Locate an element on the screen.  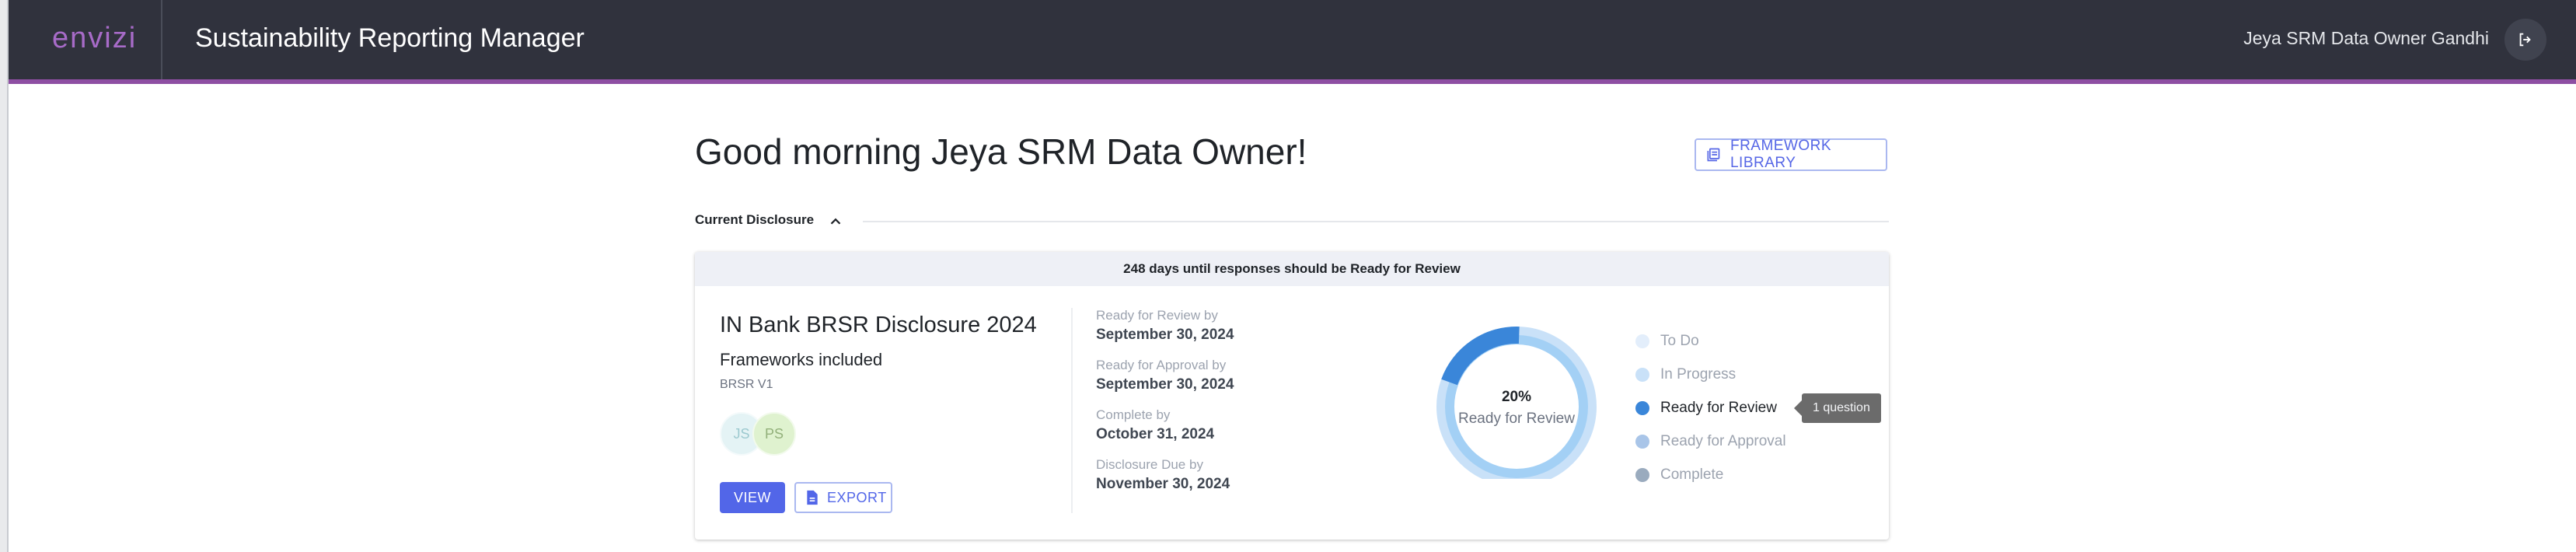
legend-item-ready-for-review: Ready for Review is located at coordinates (1706, 408).